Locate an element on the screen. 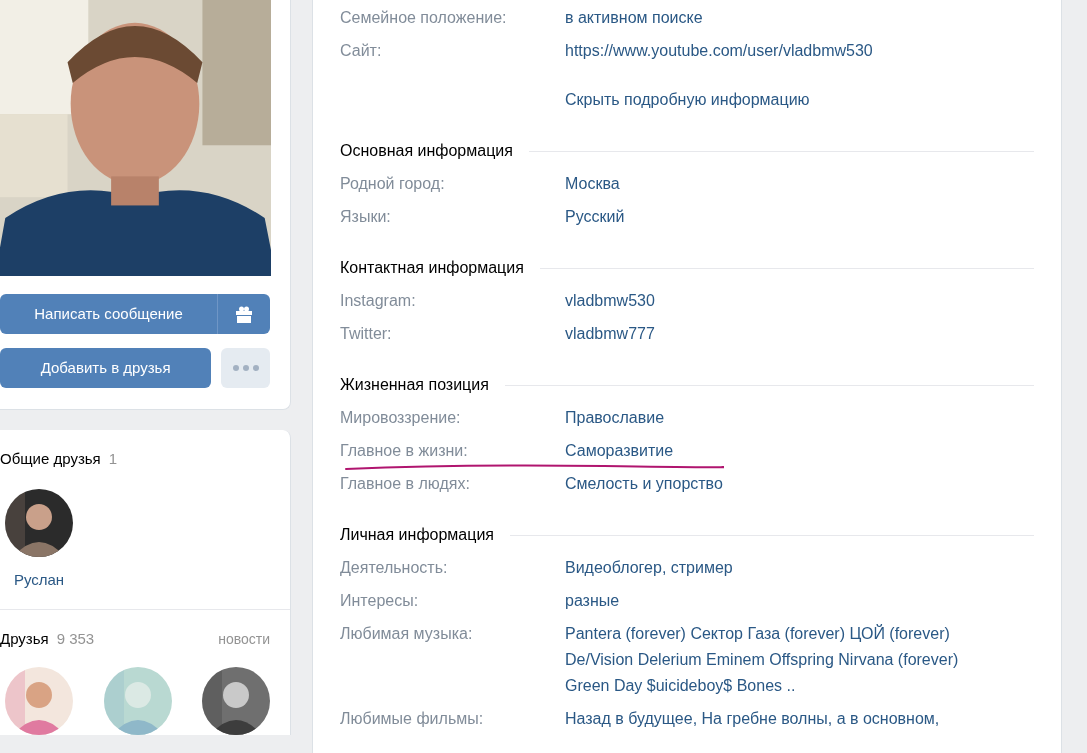 This screenshot has height=753, width=1087. section-heading: Личная информация is located at coordinates (417, 535).